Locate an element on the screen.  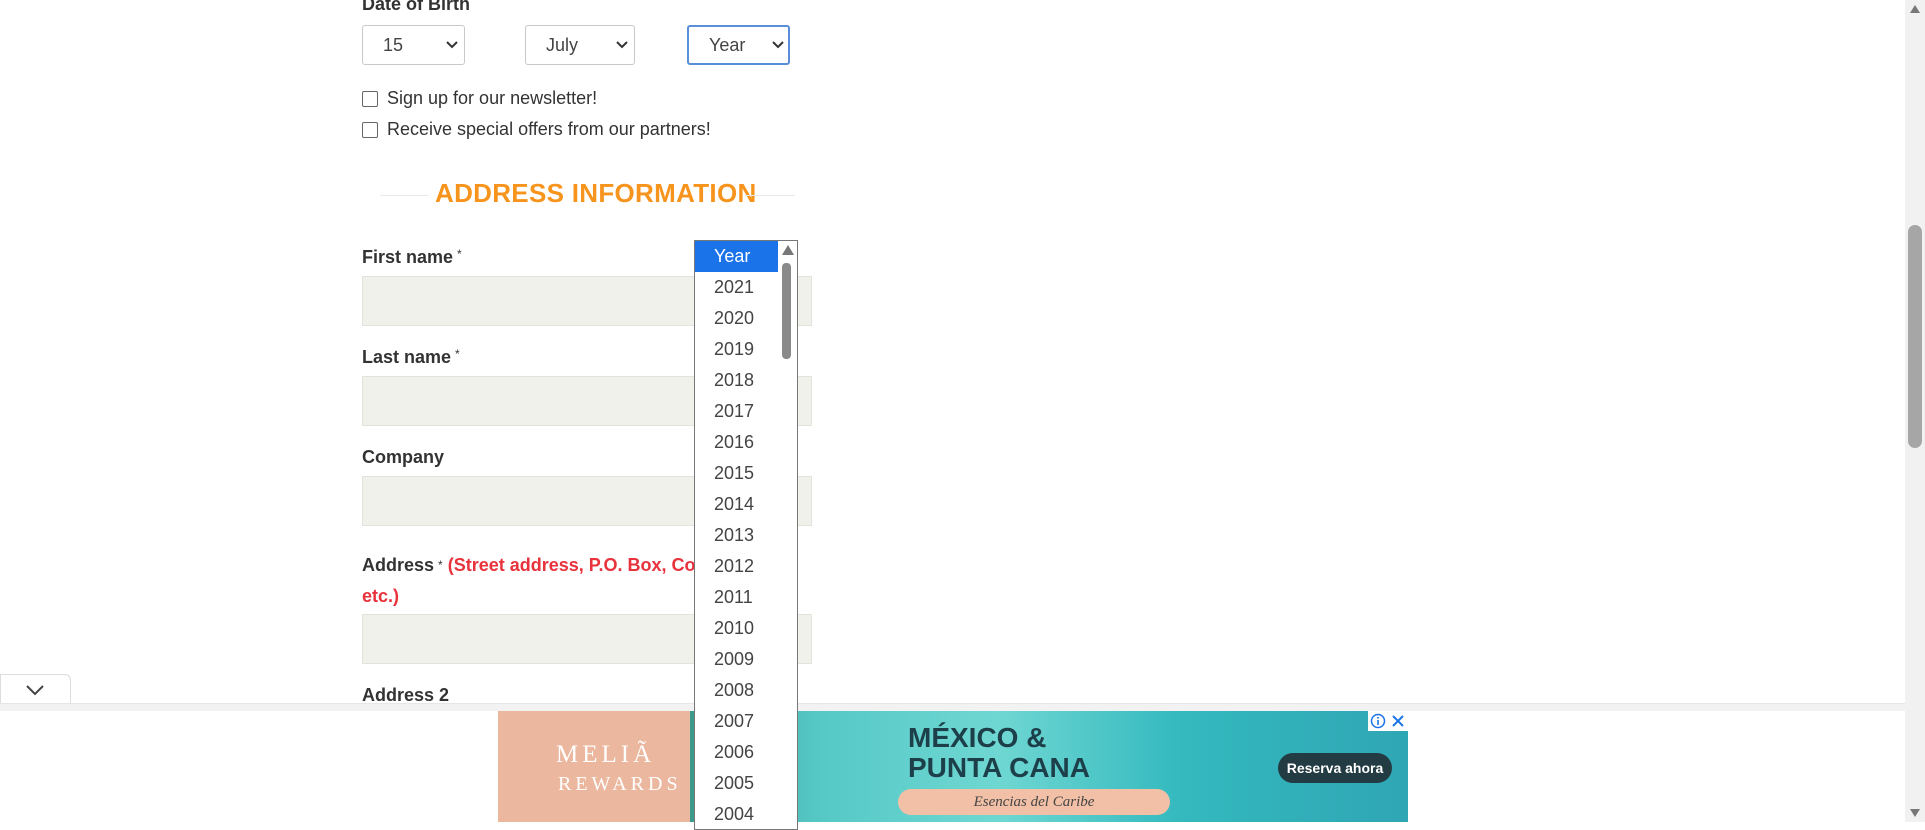
ad-controls is located at coordinates (1388, 721).